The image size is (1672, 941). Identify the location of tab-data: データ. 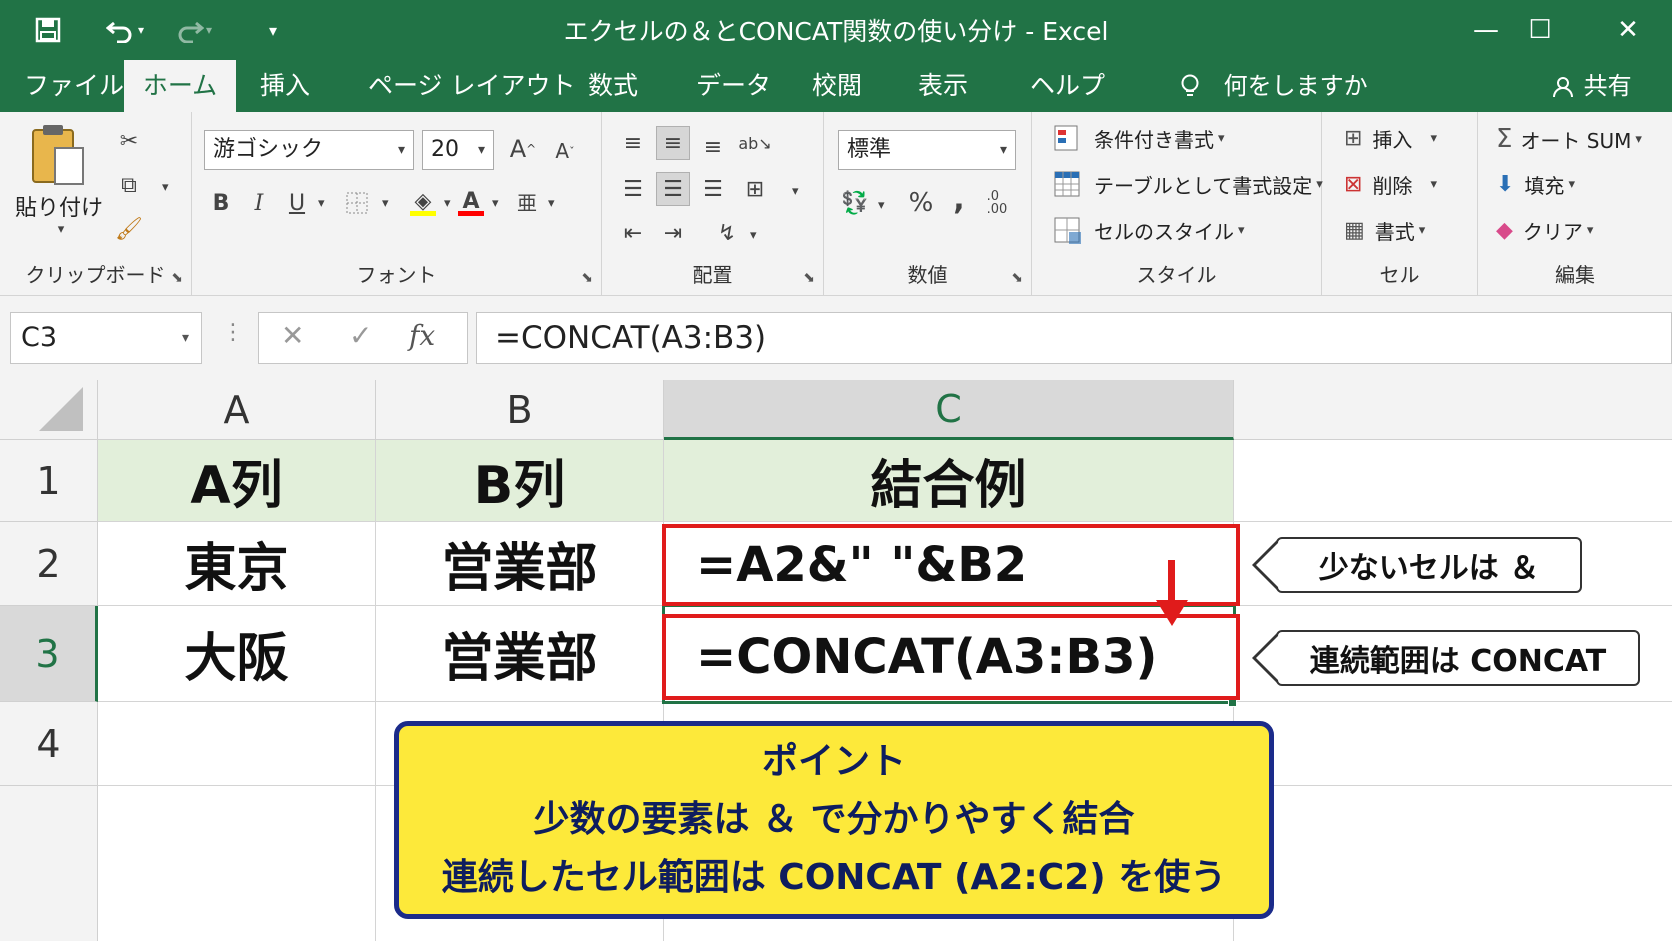
(733, 86).